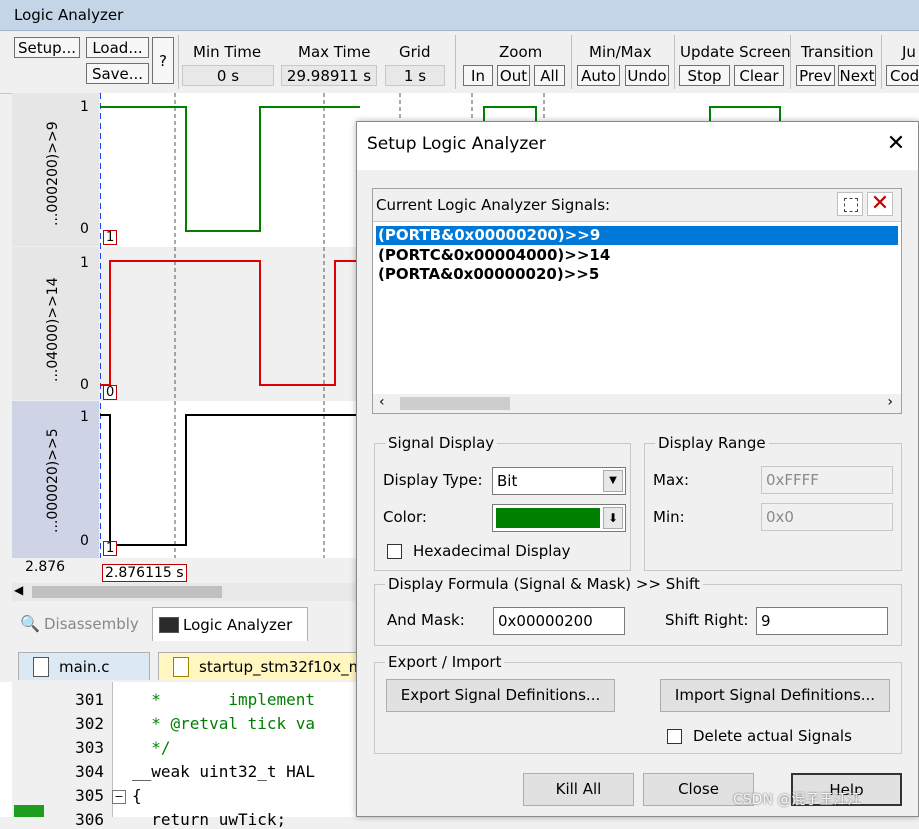 This screenshot has height=829, width=919. Describe the element at coordinates (620, 52) in the screenshot. I see `minmax-label: Min/Max` at that location.